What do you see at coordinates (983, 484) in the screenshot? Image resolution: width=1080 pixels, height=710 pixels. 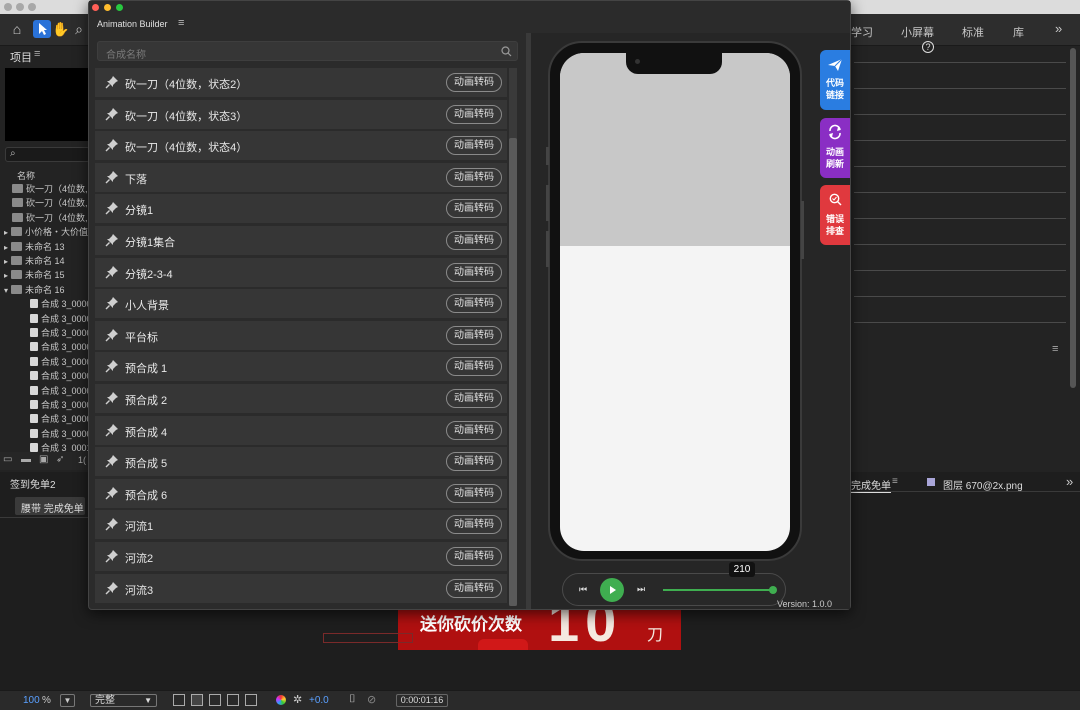 I see `layer-viewer-tab: 图层 670@2x.png` at bounding box center [983, 484].